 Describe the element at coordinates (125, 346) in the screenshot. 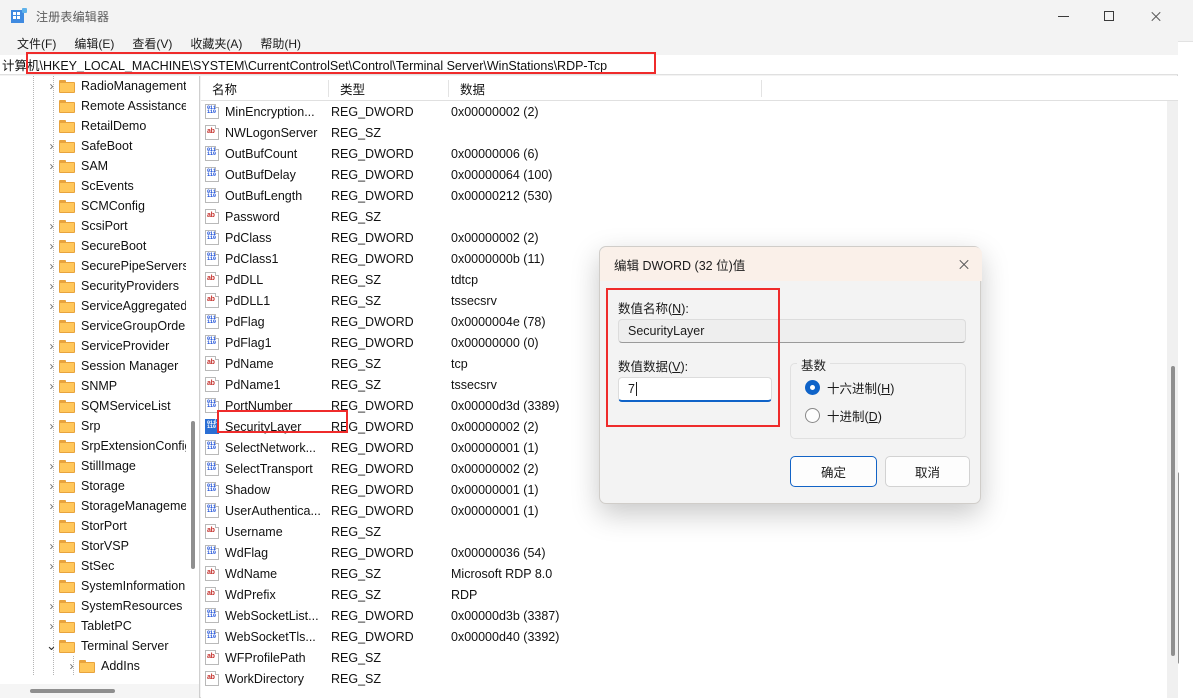

I see `tree-item-label: ServiceProvider` at that location.